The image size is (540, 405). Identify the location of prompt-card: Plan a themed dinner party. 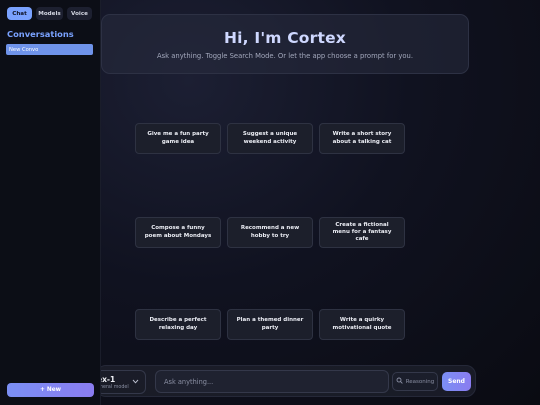
(270, 324).